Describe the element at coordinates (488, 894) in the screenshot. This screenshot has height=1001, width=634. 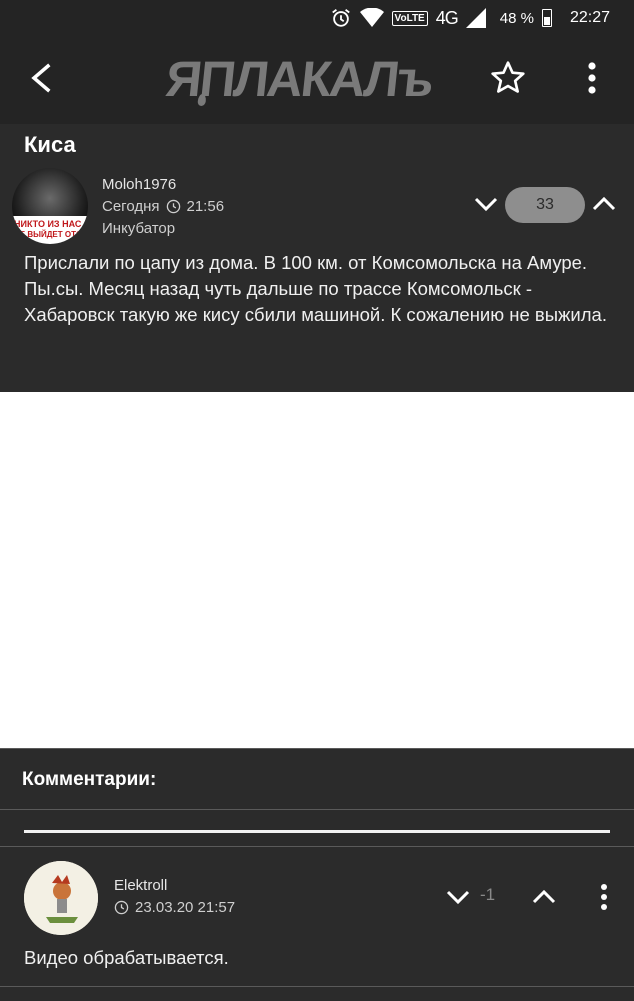
I see `comment-rating: -1` at that location.